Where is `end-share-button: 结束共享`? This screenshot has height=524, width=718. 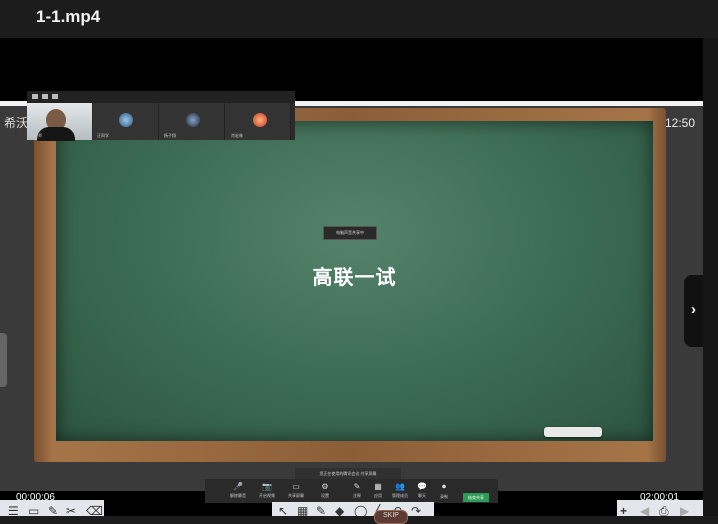 end-share-button: 结束共享 is located at coordinates (476, 497).